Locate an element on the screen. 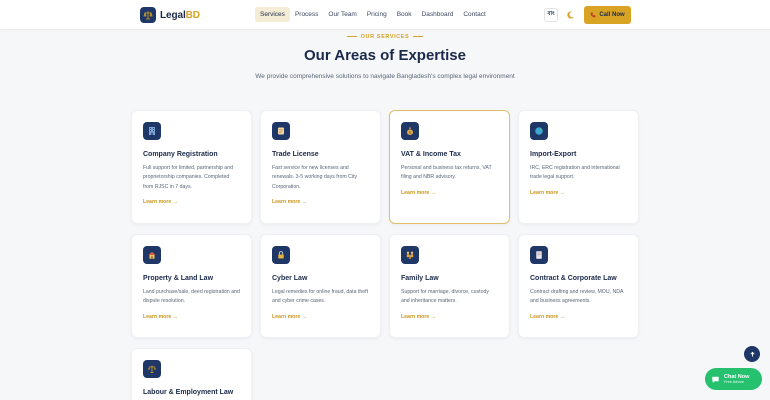  money-bag-icon: $ is located at coordinates (410, 131).